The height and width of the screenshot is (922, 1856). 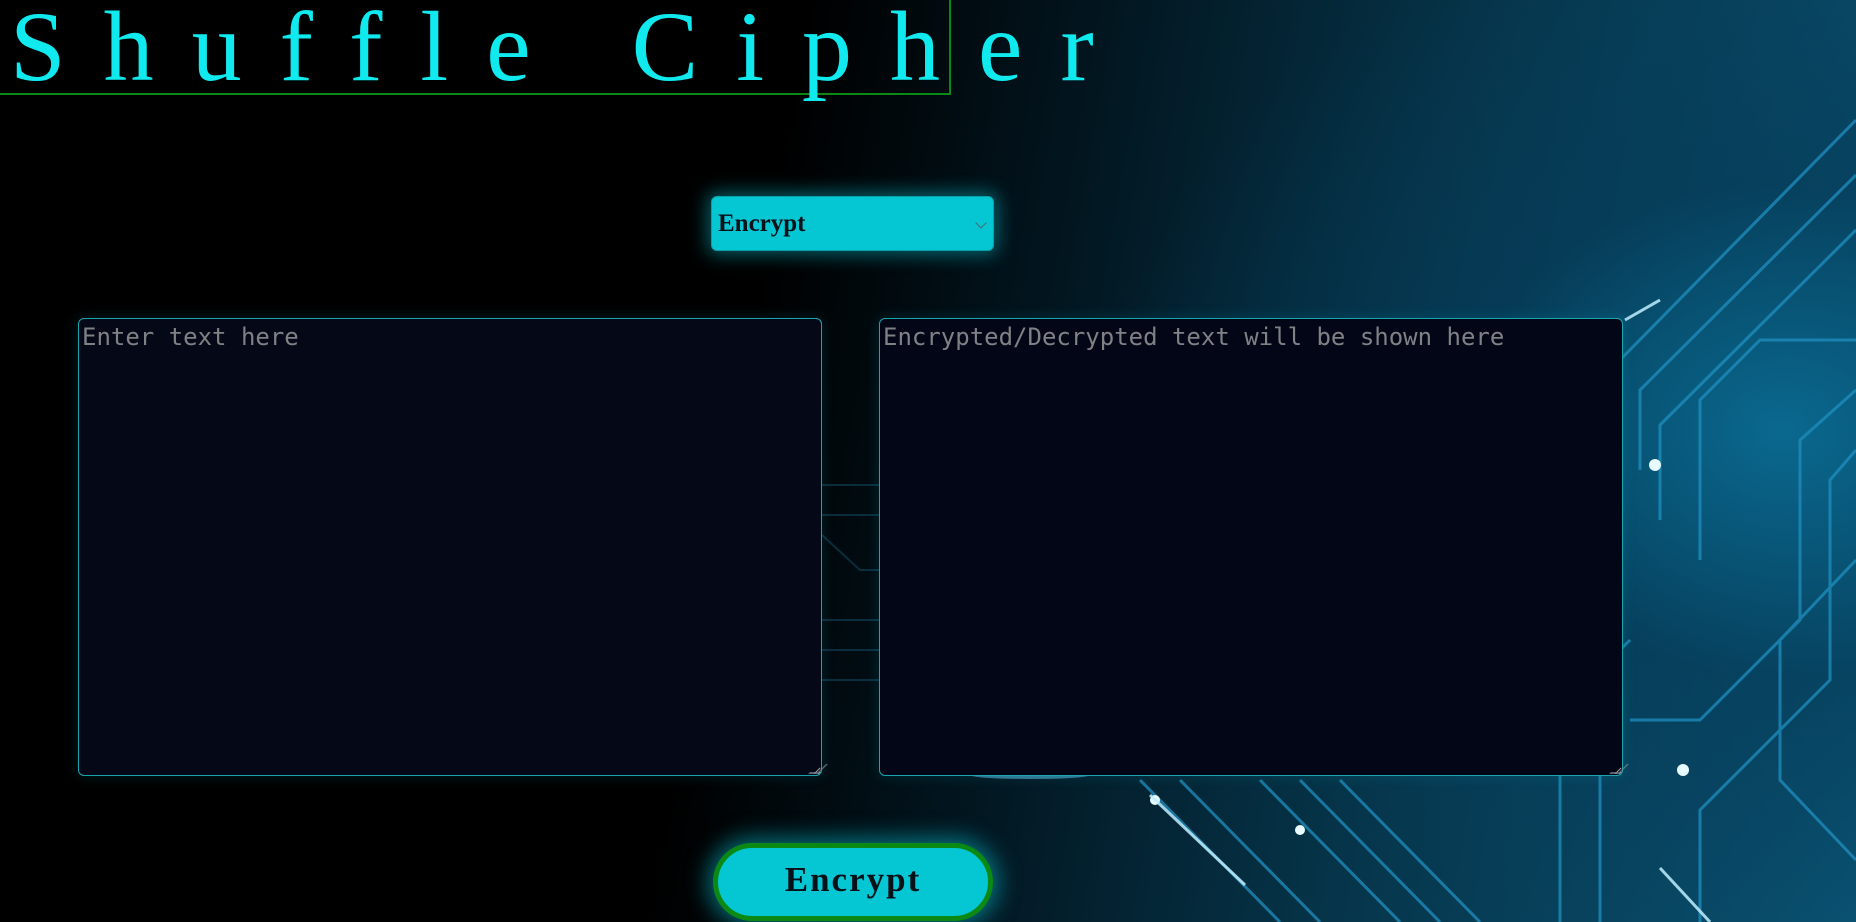 I want to click on mode-select-value: Encrypt, so click(x=762, y=223).